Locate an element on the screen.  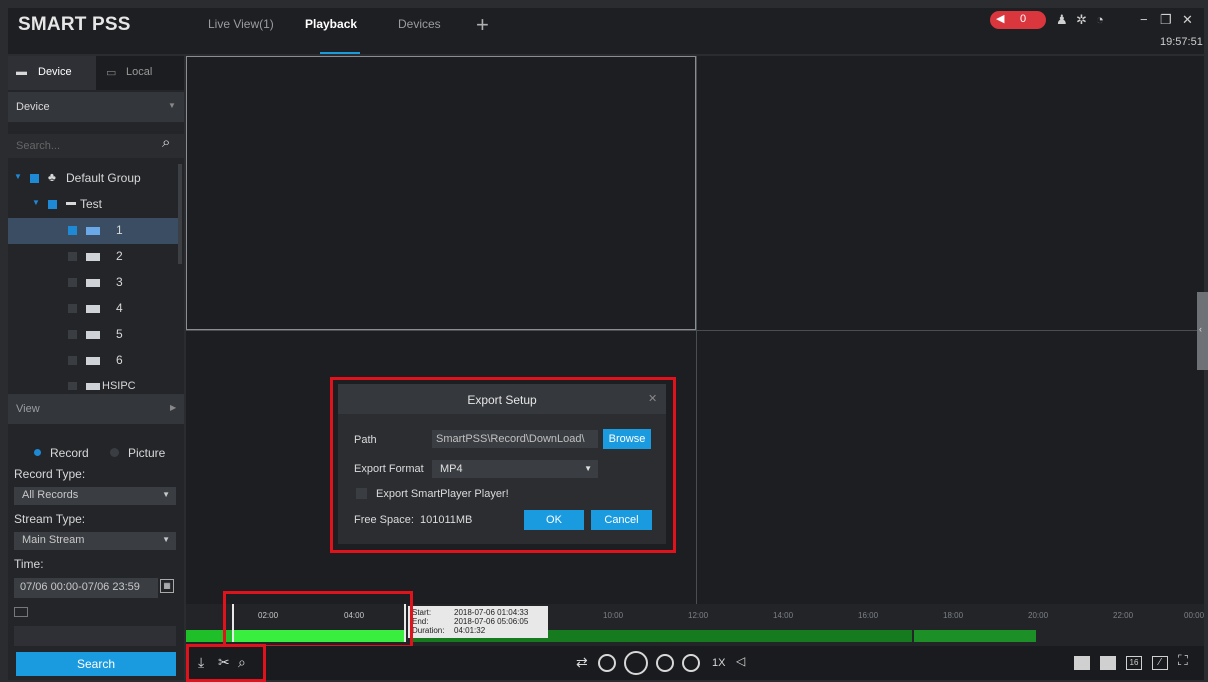
dialog-close-icon: ✕ is located at coordinates (652, 398).